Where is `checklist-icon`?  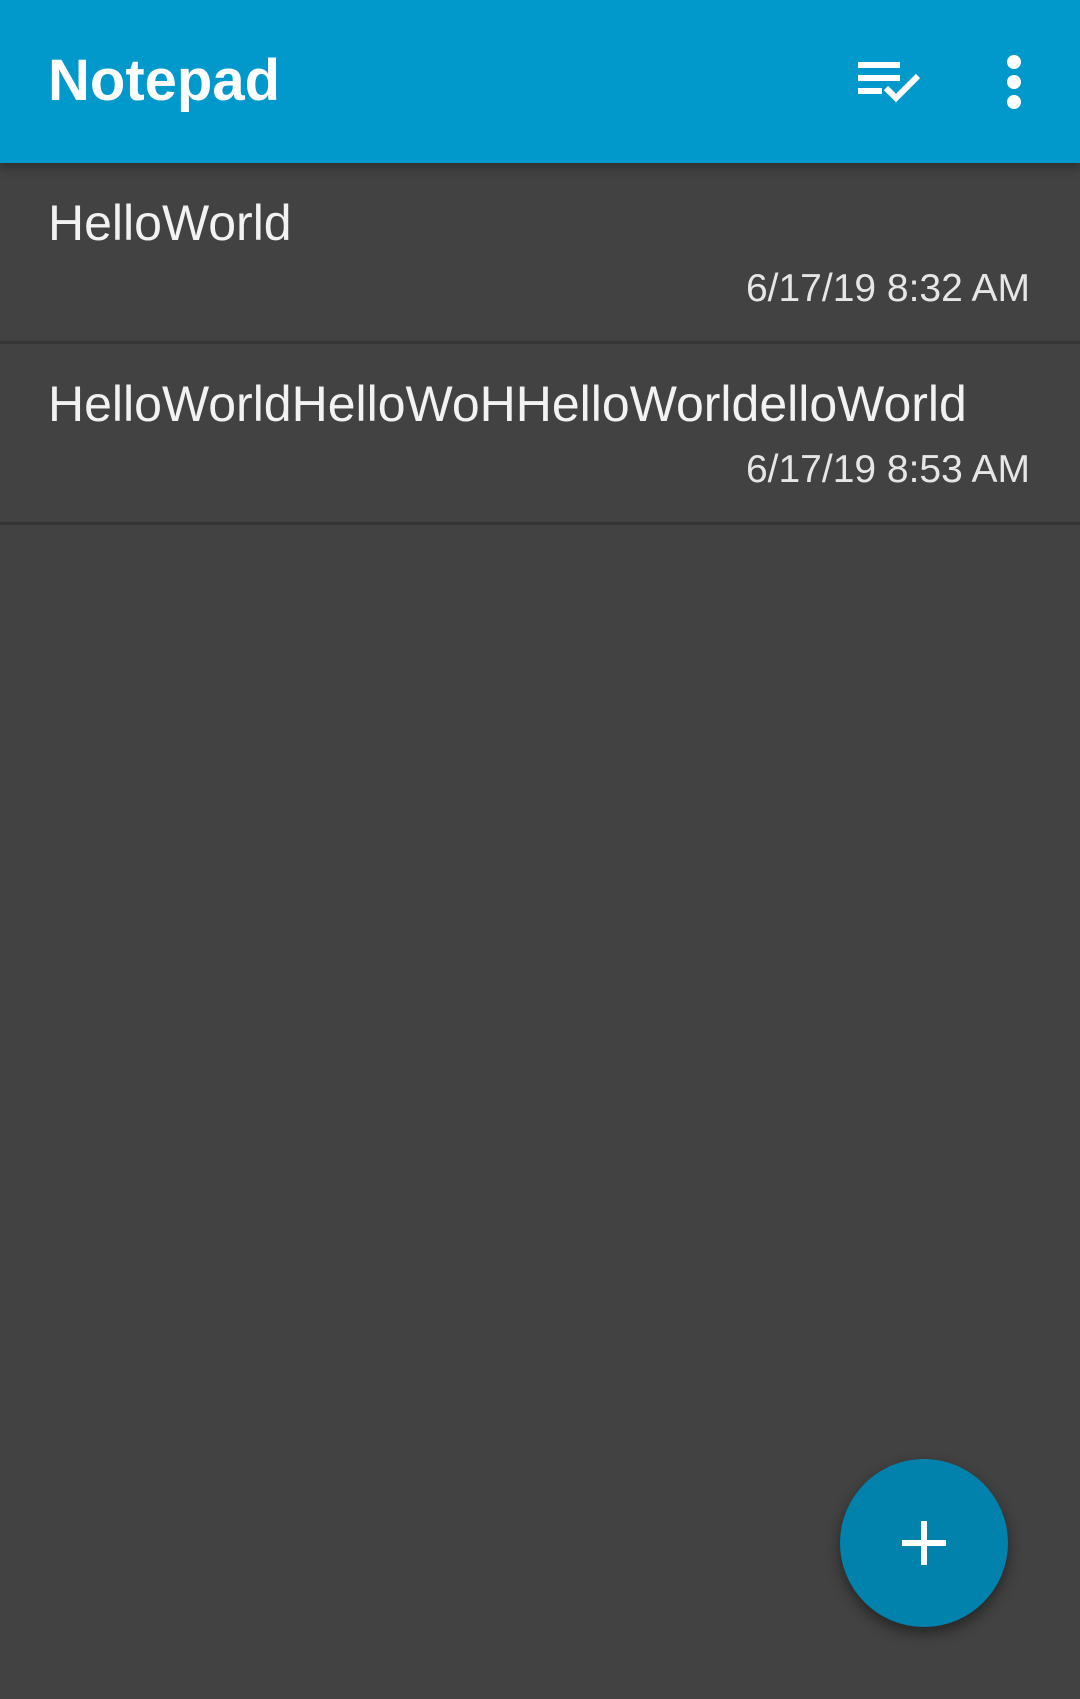 checklist-icon is located at coordinates (889, 82).